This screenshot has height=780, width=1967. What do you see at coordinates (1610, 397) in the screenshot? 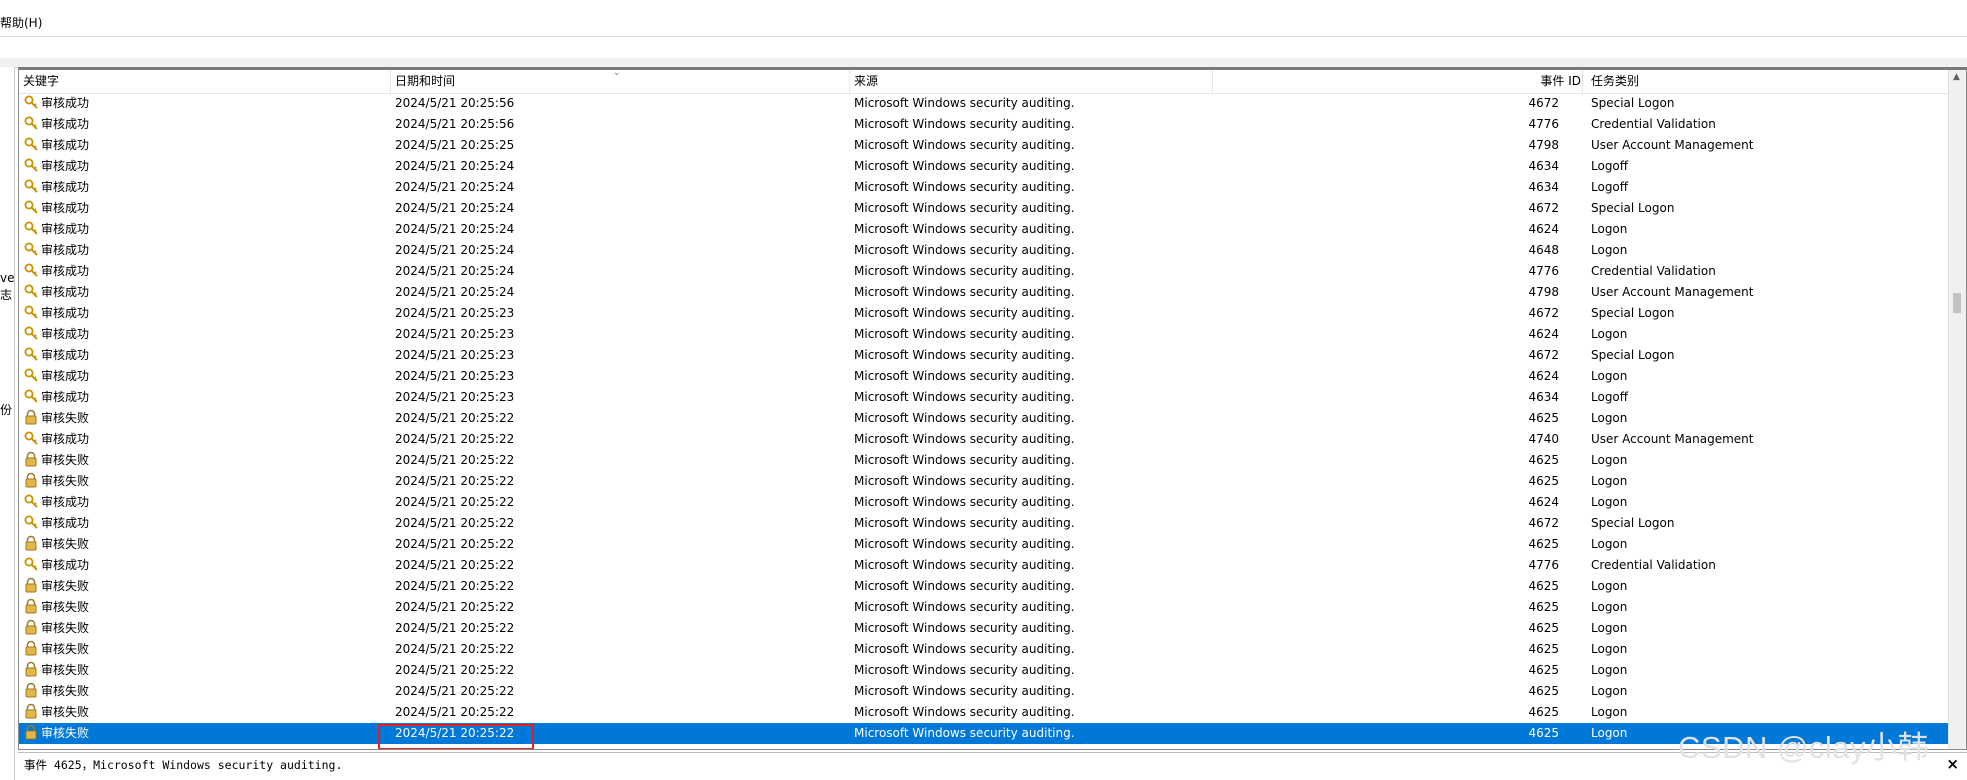
I see `cell-task-category: Logoff` at bounding box center [1610, 397].